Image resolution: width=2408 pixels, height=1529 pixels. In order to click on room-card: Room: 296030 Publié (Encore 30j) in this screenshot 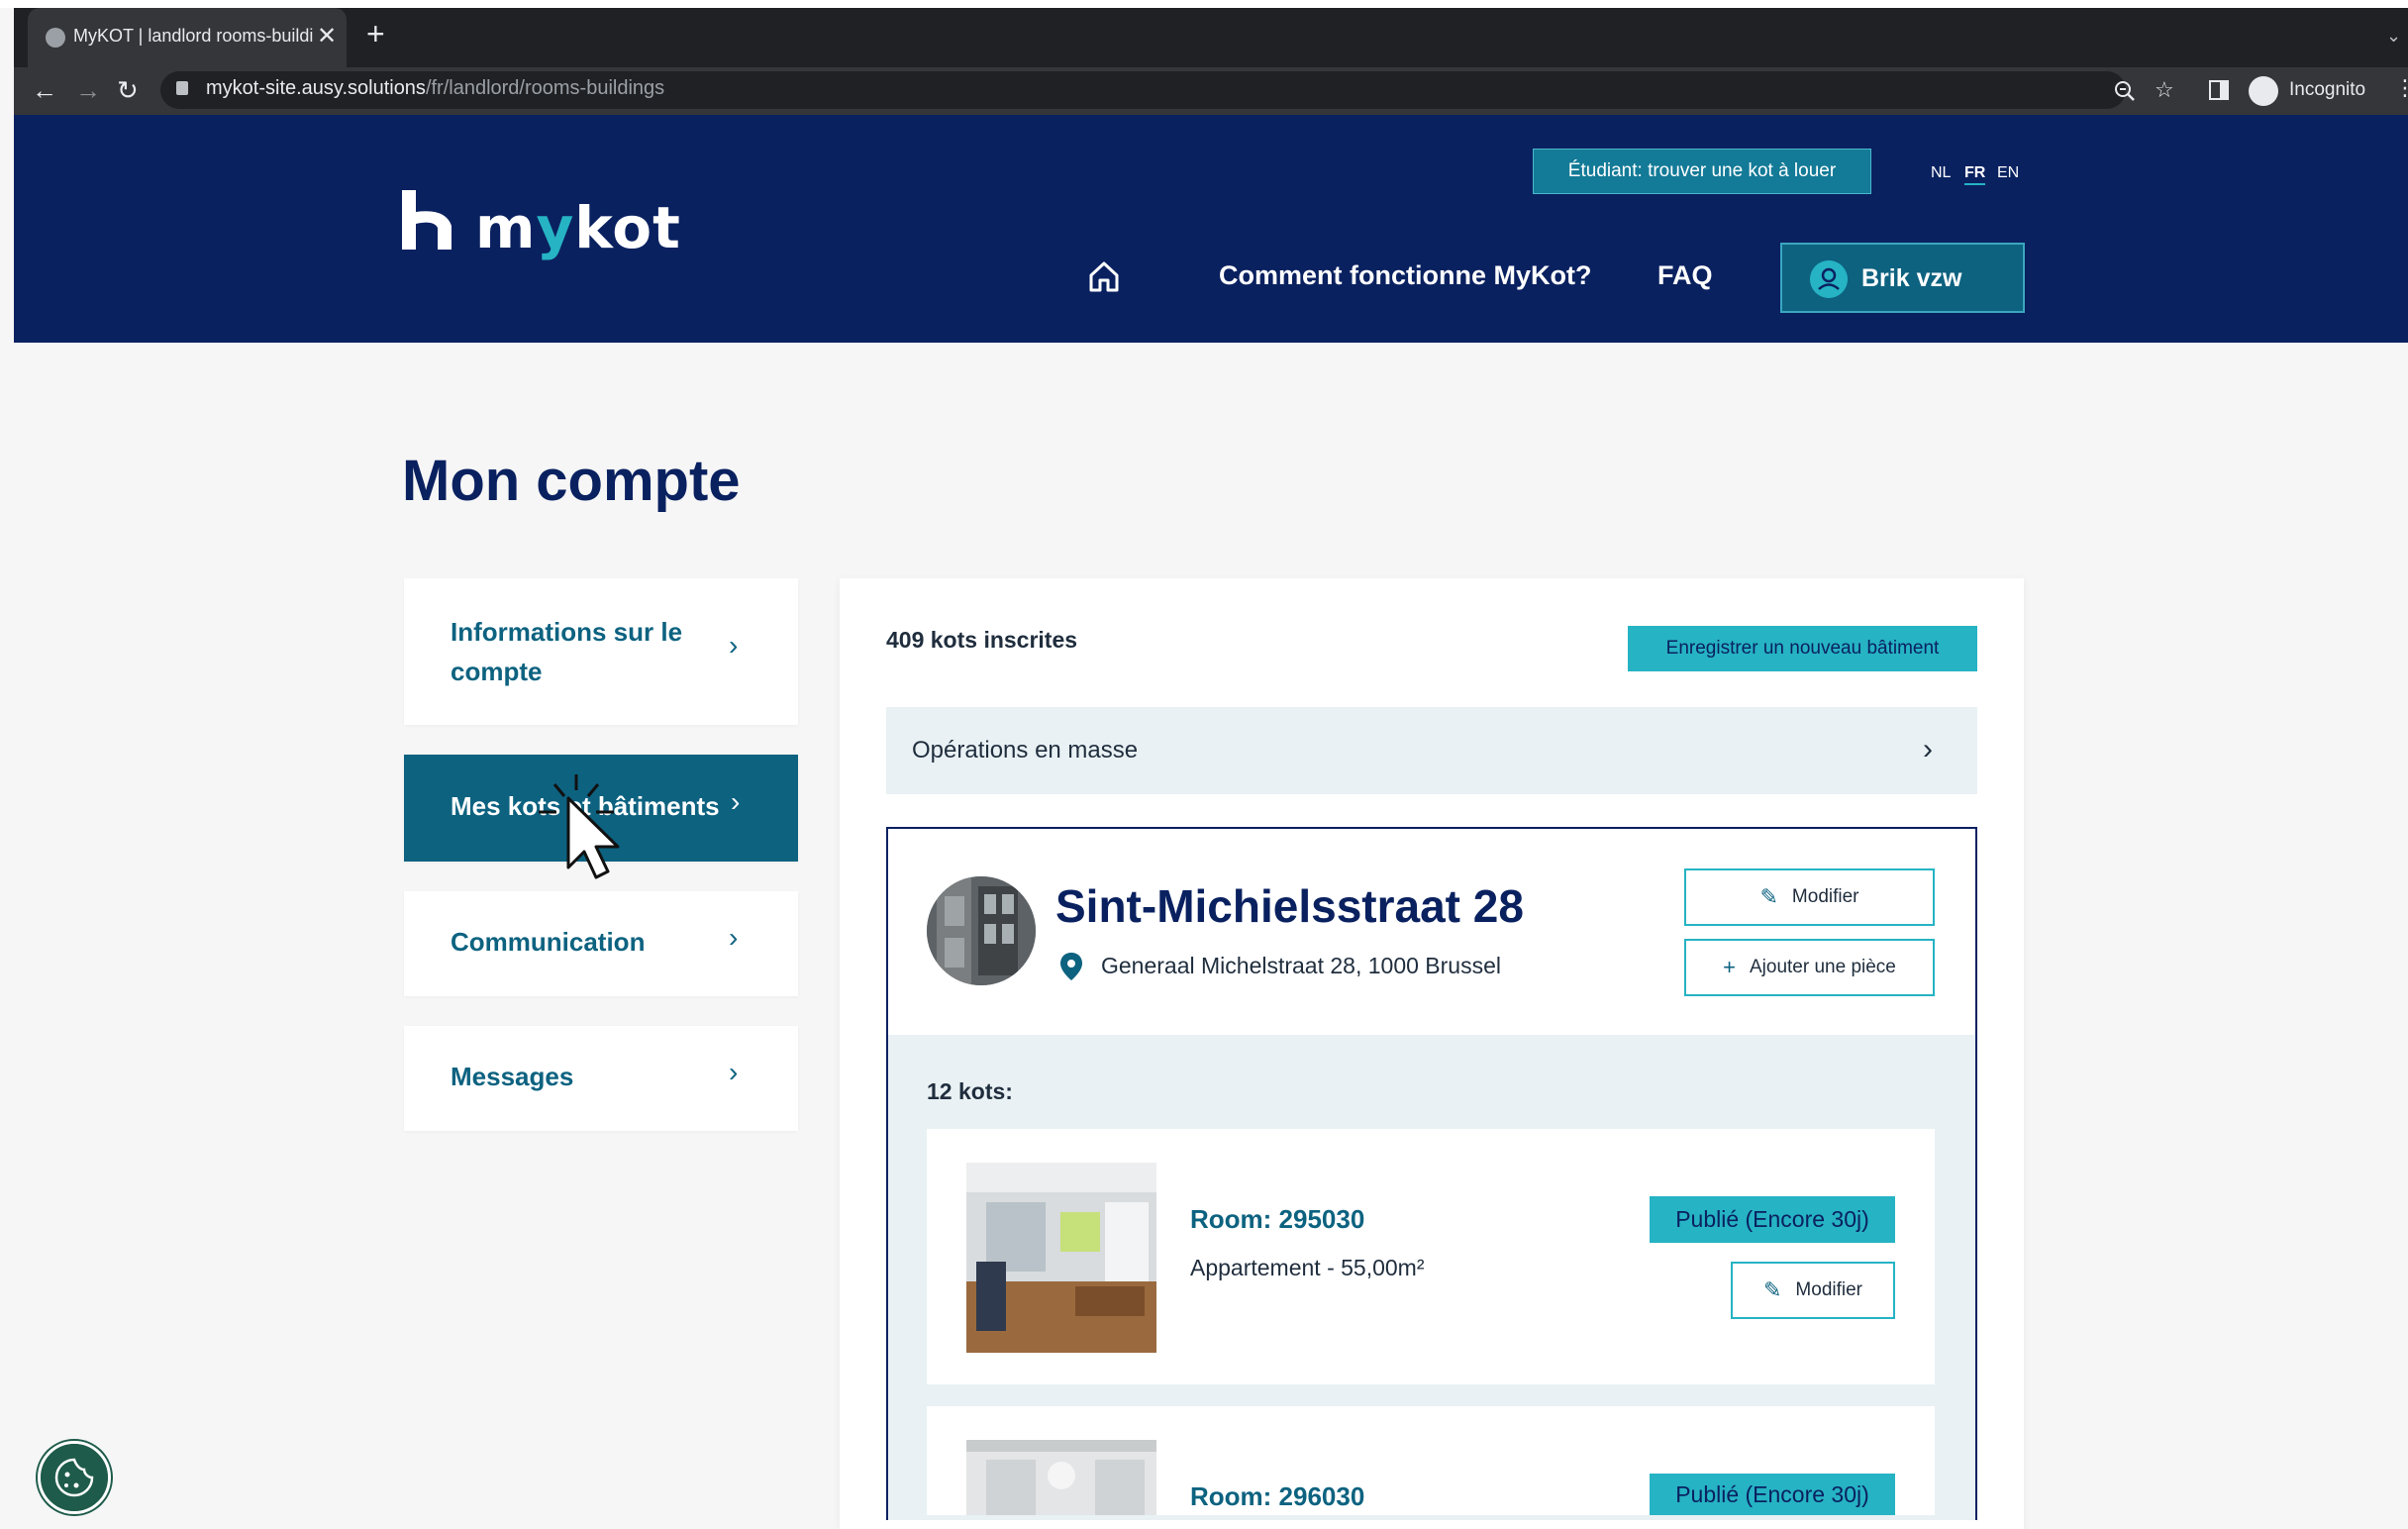, I will do `click(1431, 1460)`.